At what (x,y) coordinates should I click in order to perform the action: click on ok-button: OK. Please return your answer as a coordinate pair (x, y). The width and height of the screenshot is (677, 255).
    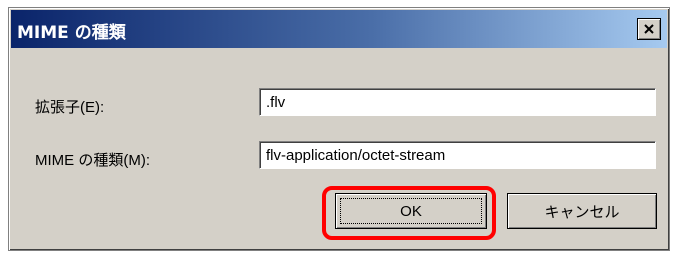
    Looking at the image, I should click on (411, 211).